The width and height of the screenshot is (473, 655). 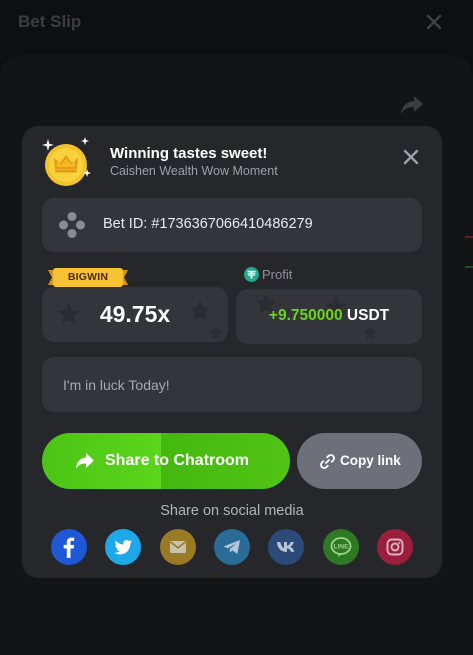 What do you see at coordinates (178, 547) in the screenshot?
I see `email-icon` at bounding box center [178, 547].